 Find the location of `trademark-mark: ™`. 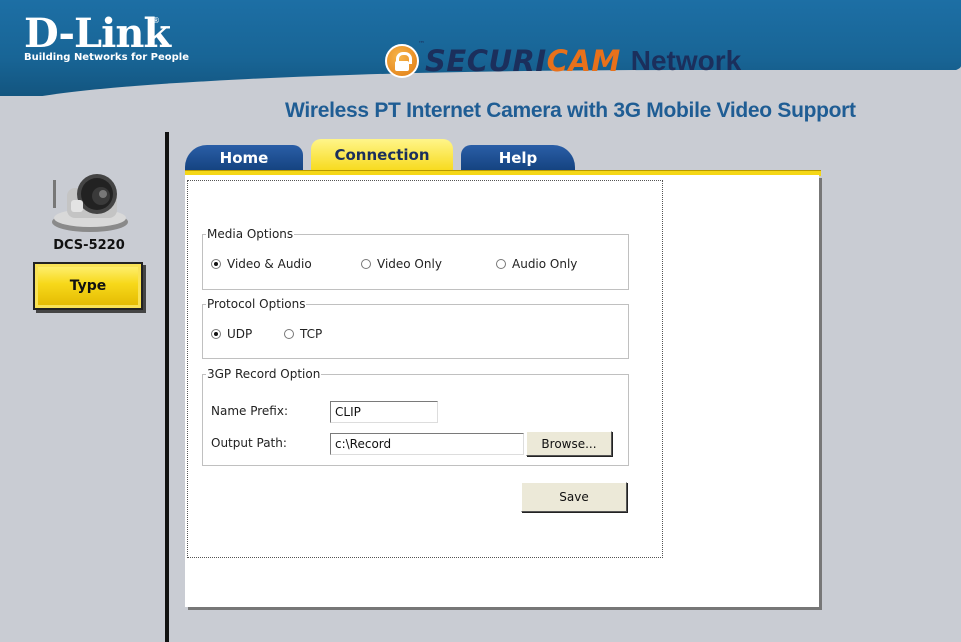

trademark-mark: ™ is located at coordinates (421, 44).